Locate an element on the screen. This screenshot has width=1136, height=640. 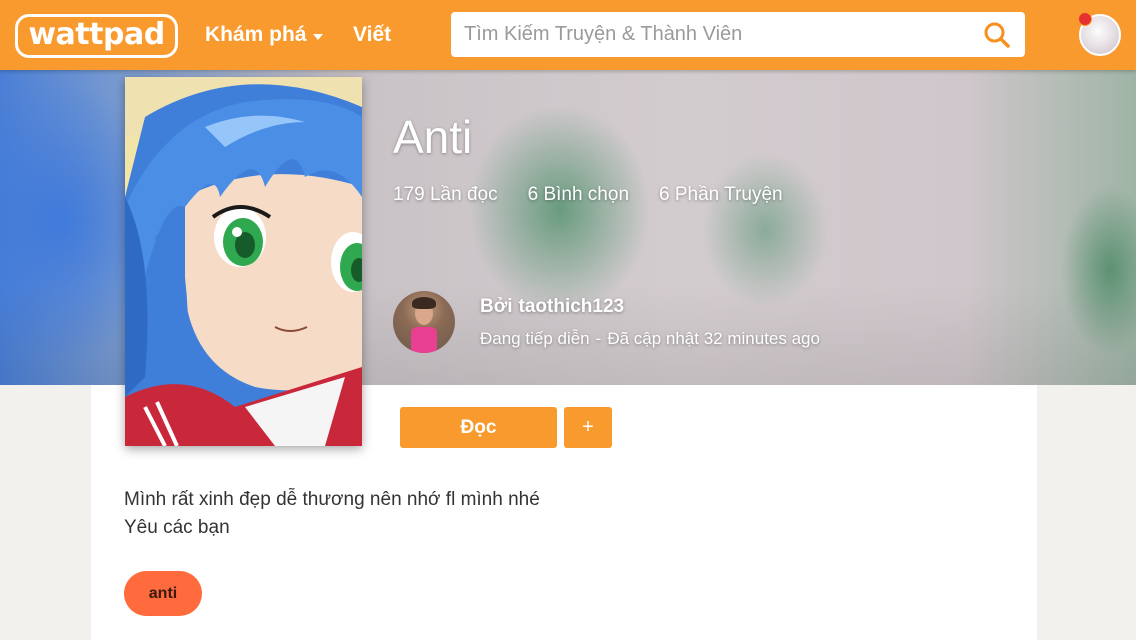
top-nav-bar: wattpad Khám phá Viết is located at coordinates (568, 35).